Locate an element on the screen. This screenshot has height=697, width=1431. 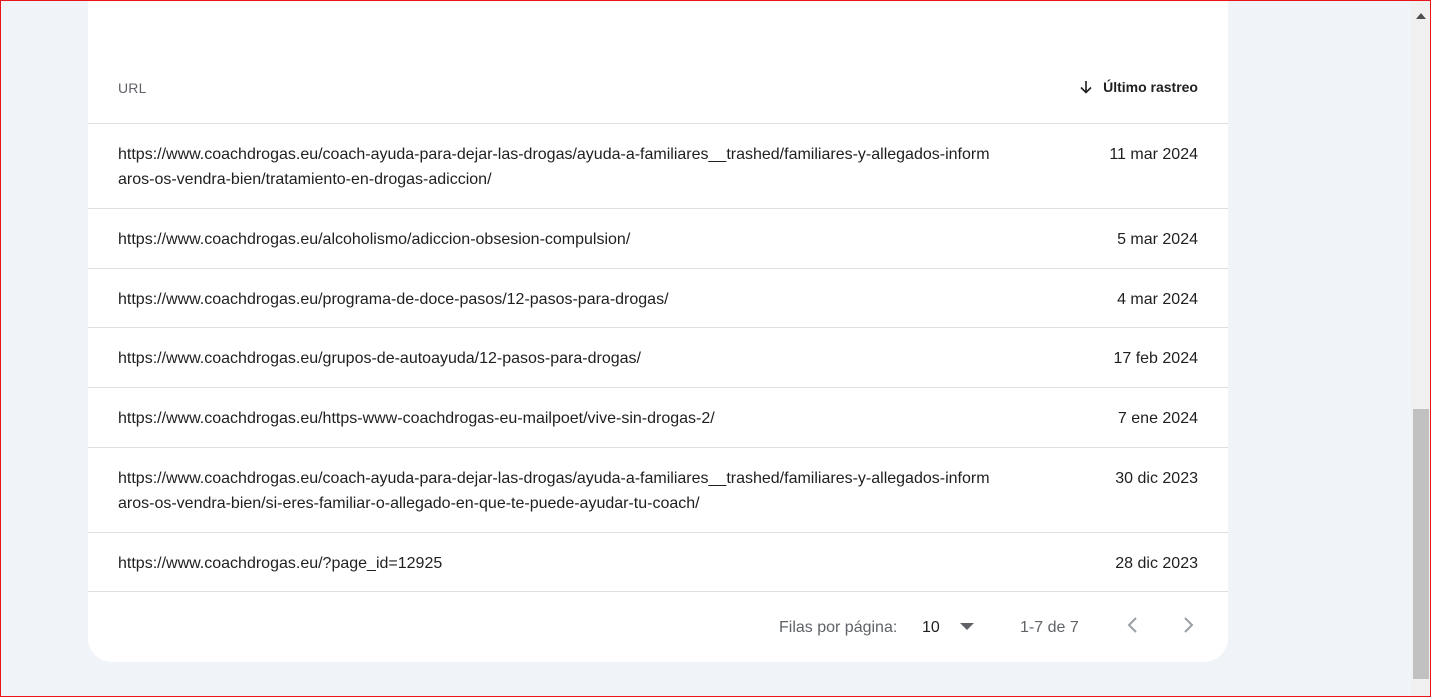
date-cell: 30 dic 2023 is located at coordinates (1156, 478).